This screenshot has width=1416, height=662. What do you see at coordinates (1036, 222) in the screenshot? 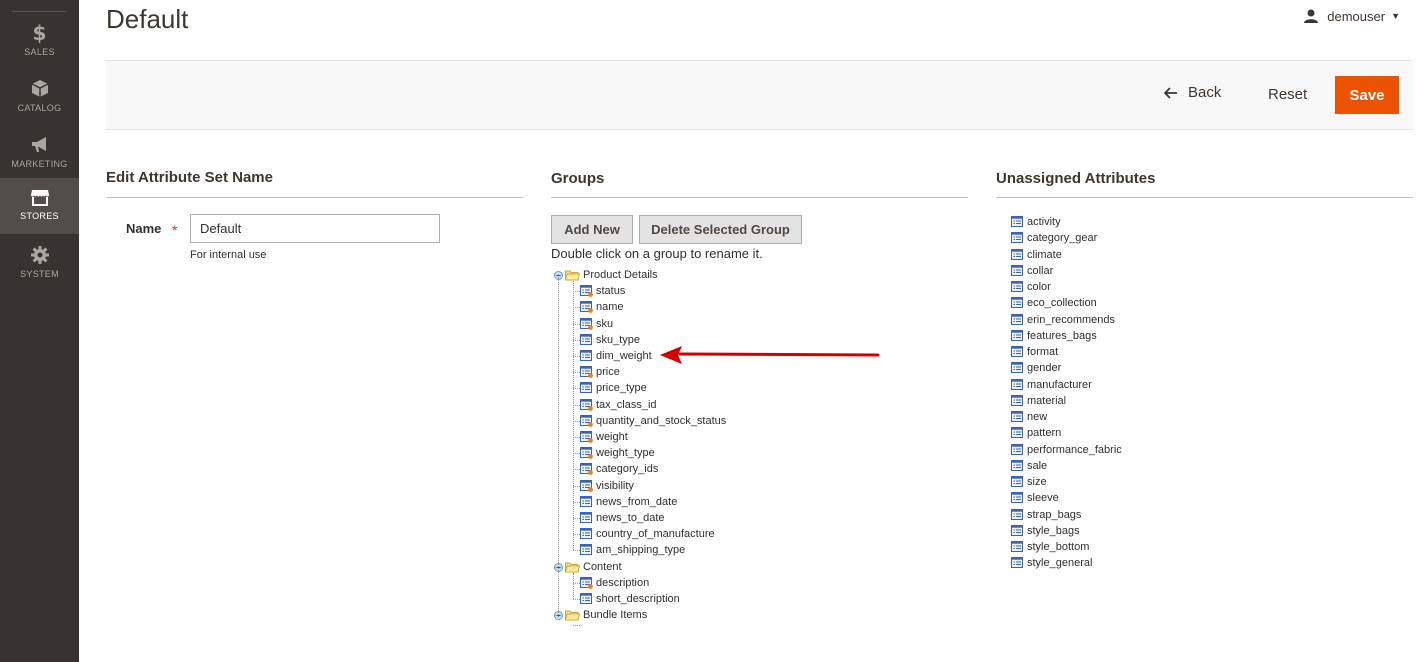
I see `unassigned-attribute-node: activity` at bounding box center [1036, 222].